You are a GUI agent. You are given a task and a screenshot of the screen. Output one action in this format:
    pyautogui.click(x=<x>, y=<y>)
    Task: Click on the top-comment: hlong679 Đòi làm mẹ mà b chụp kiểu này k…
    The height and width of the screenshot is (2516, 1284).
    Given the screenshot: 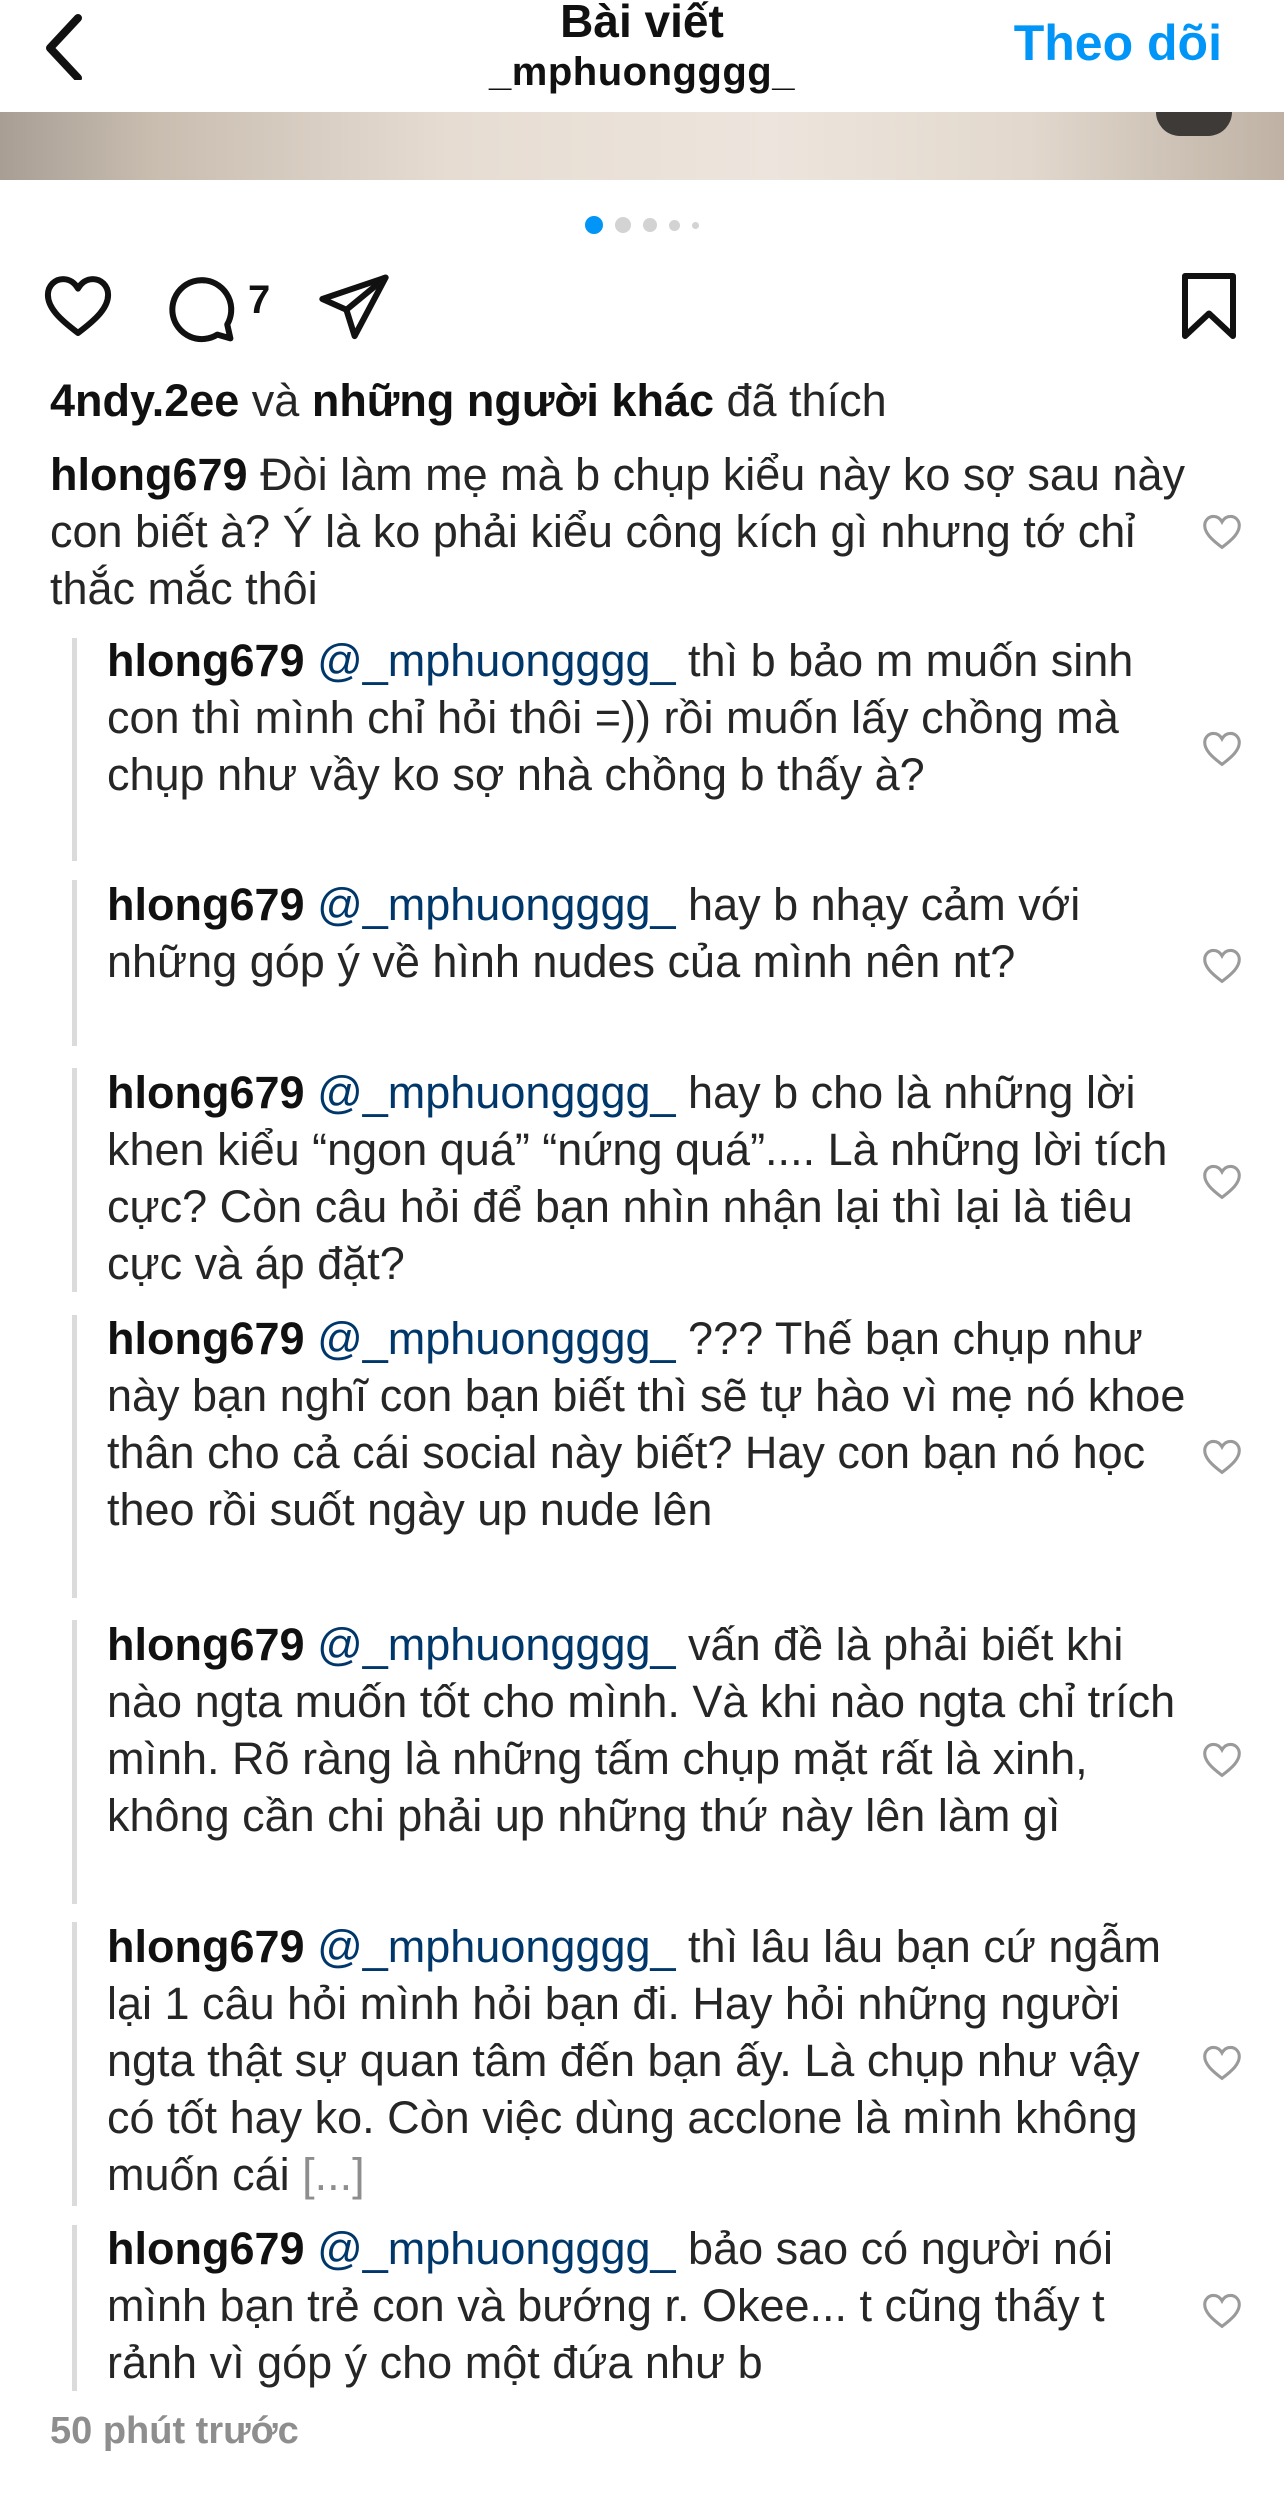 What is the action you would take?
    pyautogui.click(x=625, y=531)
    